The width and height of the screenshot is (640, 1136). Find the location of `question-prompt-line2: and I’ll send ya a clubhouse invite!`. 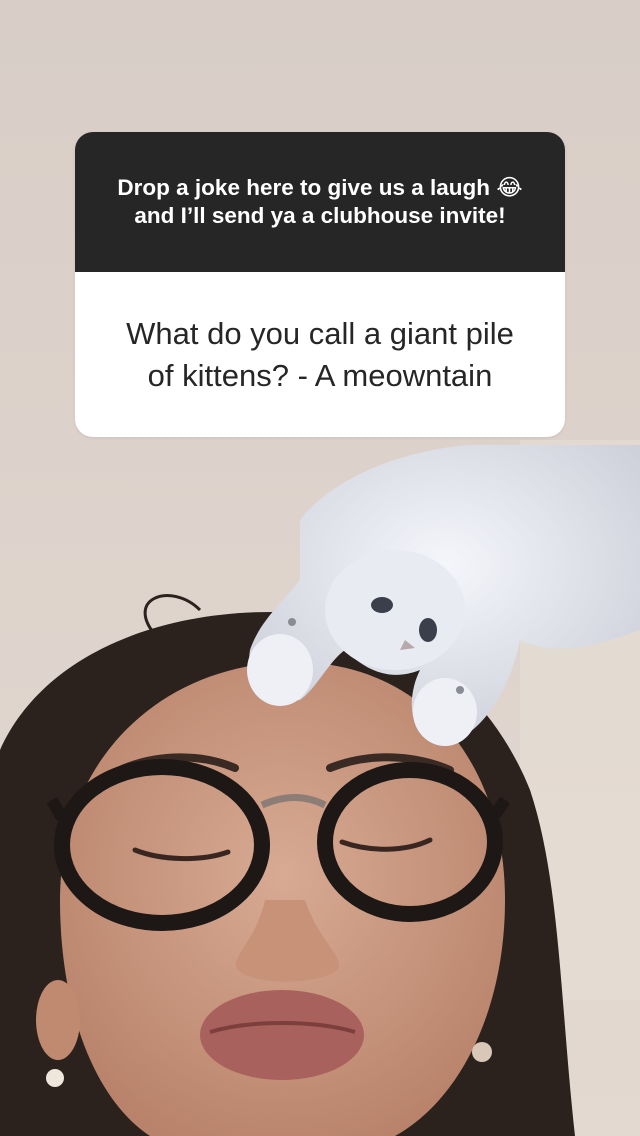

question-prompt-line2: and I’ll send ya a clubhouse invite! is located at coordinates (320, 215).